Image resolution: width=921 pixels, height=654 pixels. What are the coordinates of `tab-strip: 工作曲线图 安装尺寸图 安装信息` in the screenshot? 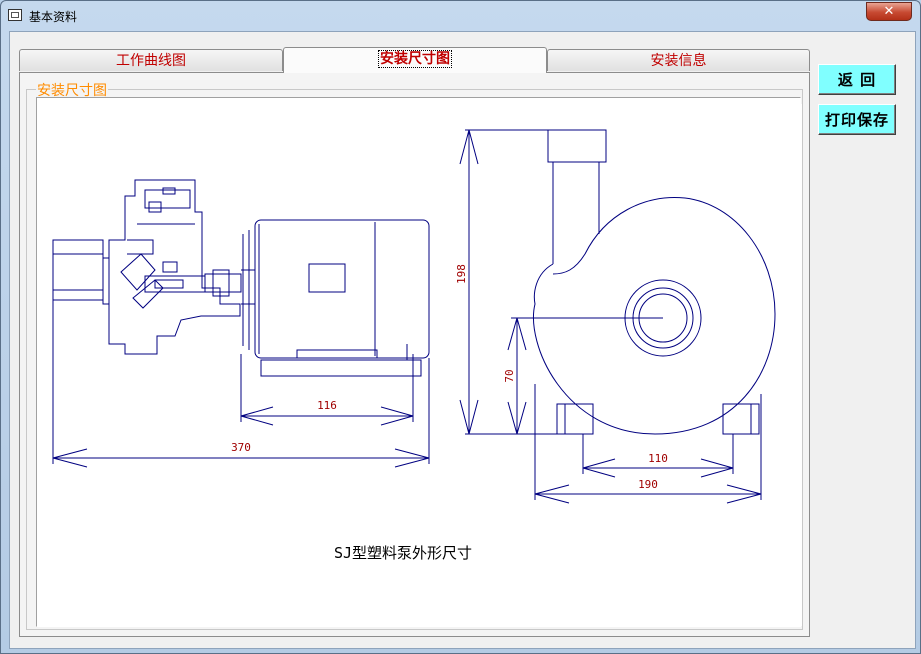 It's located at (414, 60).